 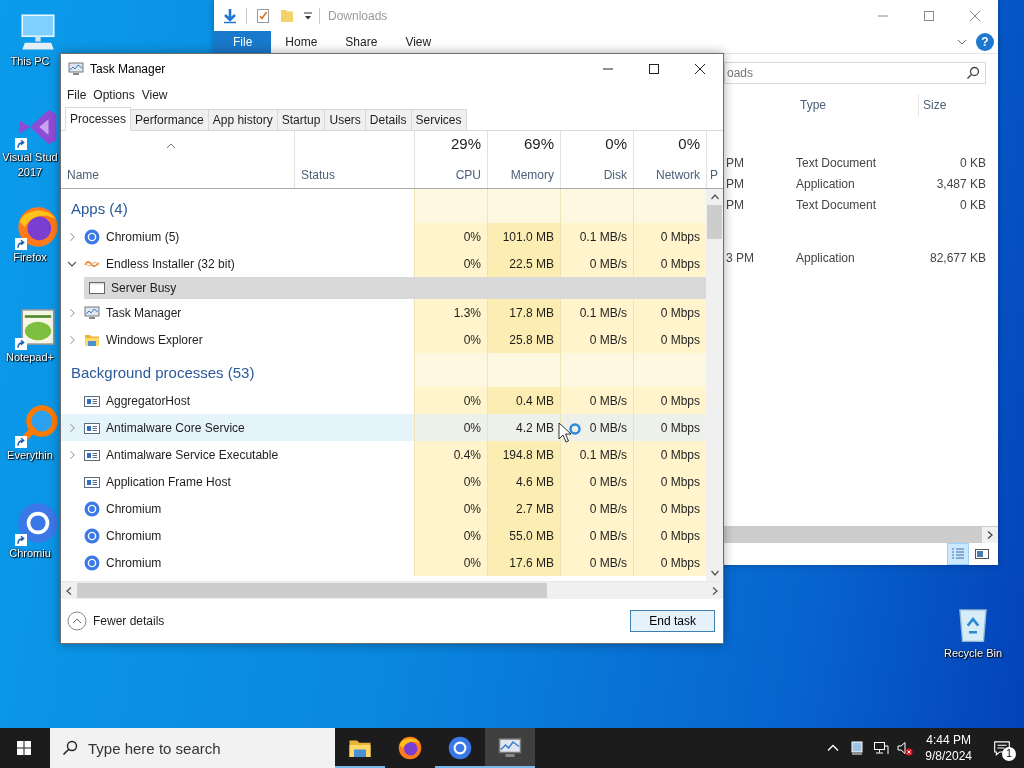 What do you see at coordinates (163, 372) in the screenshot?
I see `group-heading: Background processes (53)` at bounding box center [163, 372].